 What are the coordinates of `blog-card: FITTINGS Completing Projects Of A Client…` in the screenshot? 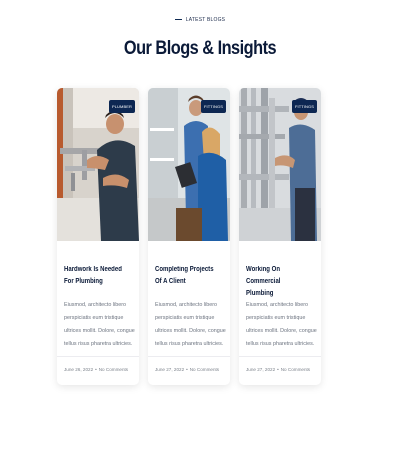 It's located at (189, 236).